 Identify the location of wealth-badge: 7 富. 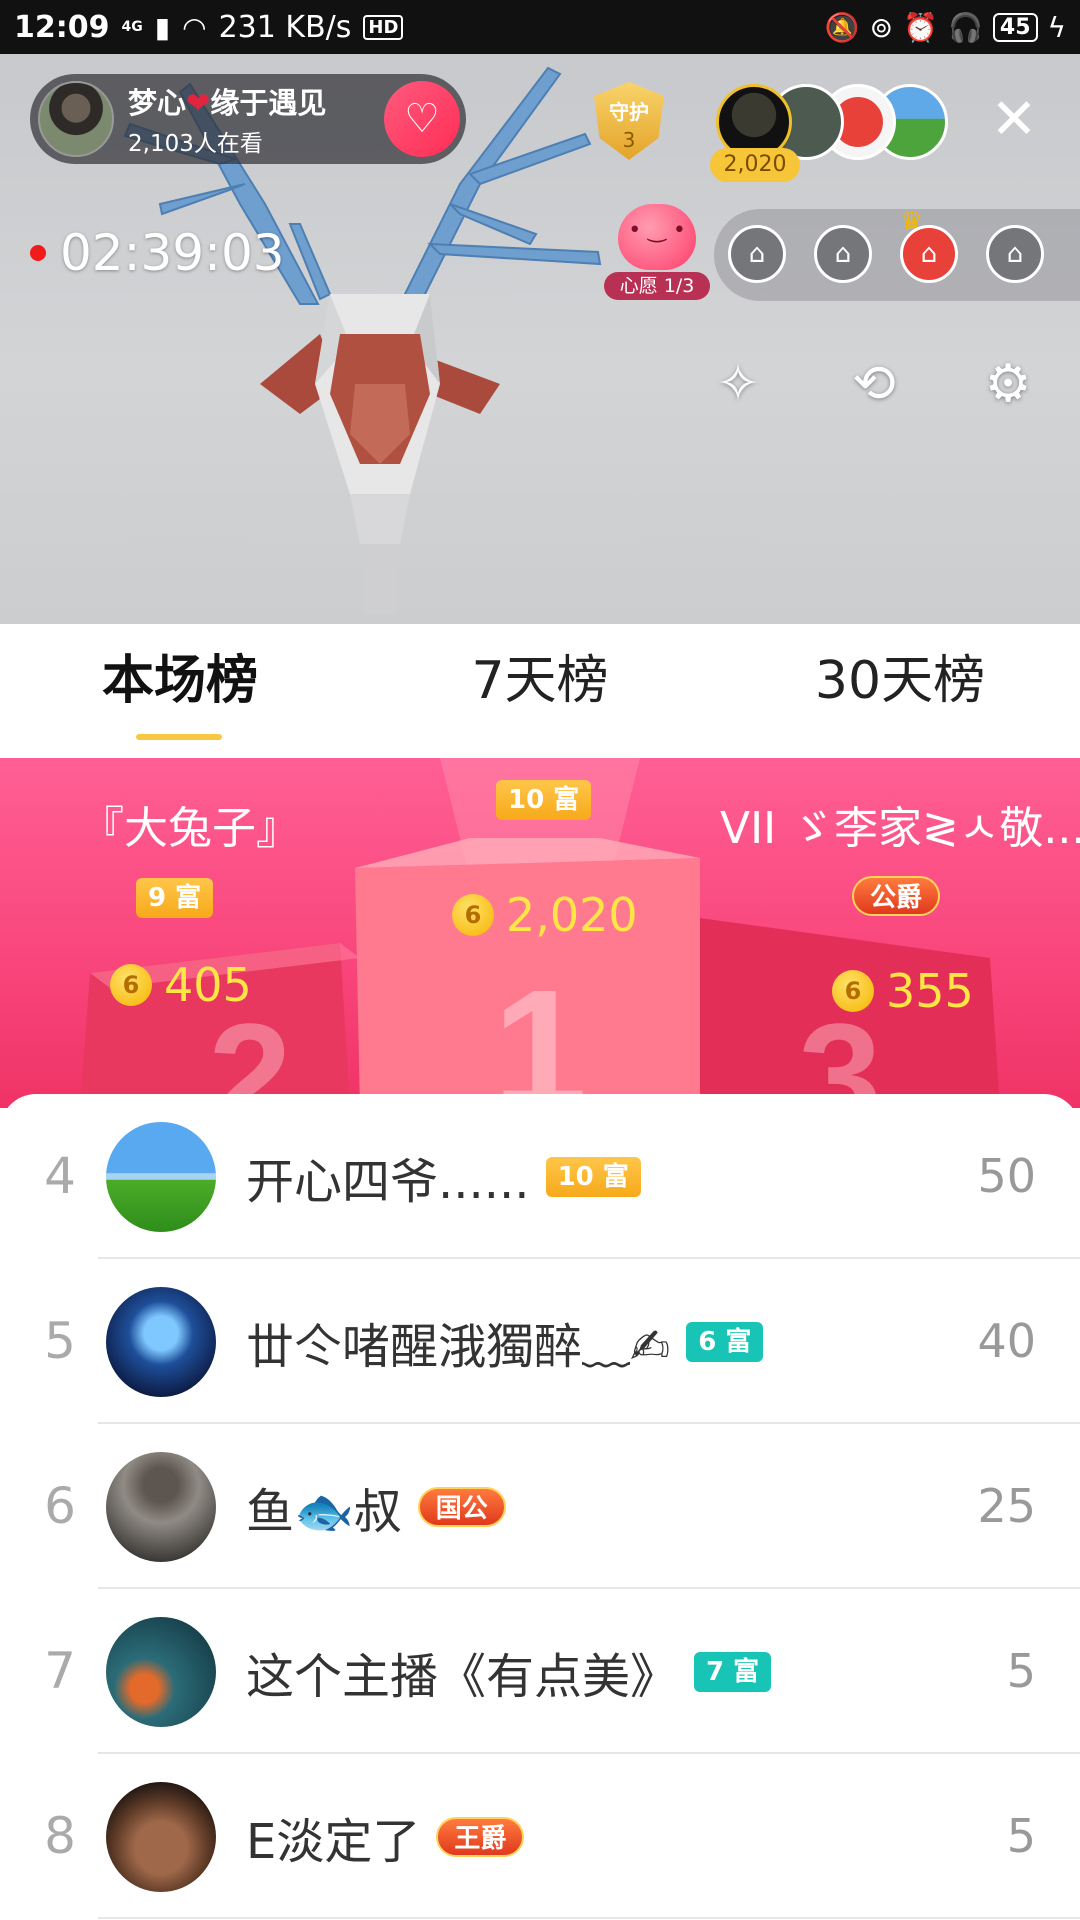
(733, 1671).